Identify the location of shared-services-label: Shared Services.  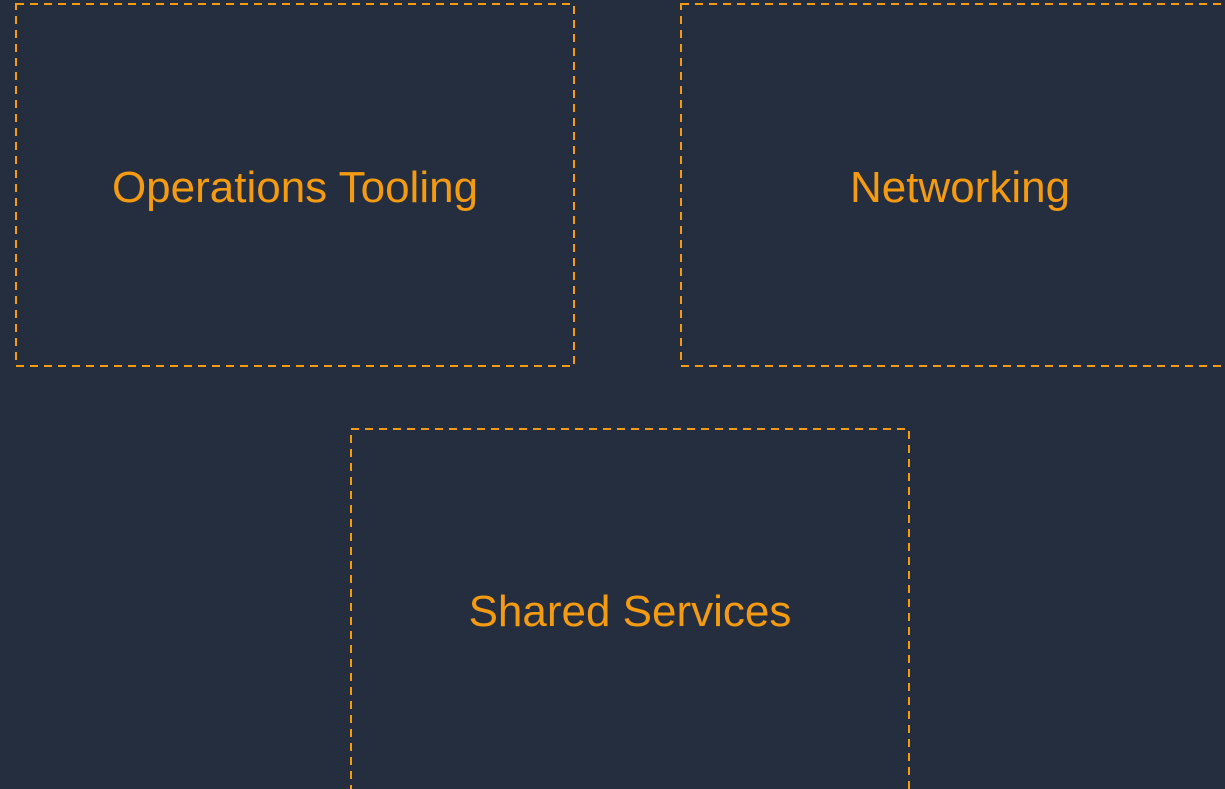
(630, 611).